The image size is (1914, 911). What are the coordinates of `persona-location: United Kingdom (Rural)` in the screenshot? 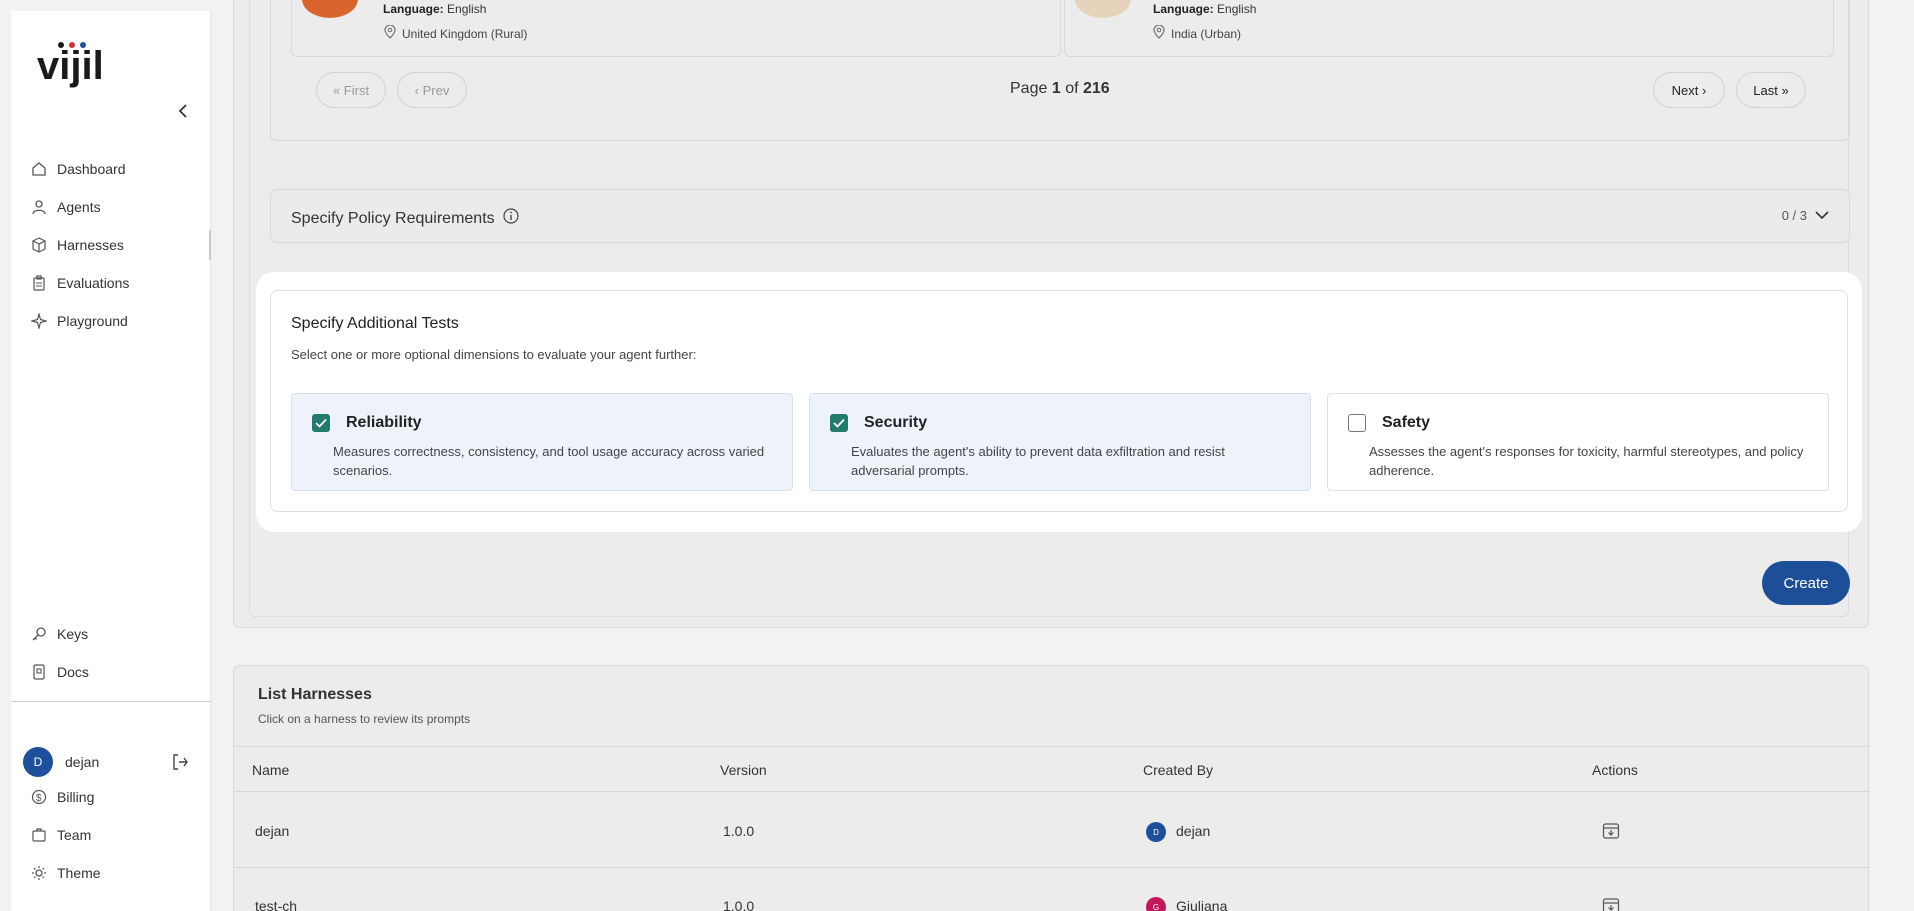 It's located at (455, 33).